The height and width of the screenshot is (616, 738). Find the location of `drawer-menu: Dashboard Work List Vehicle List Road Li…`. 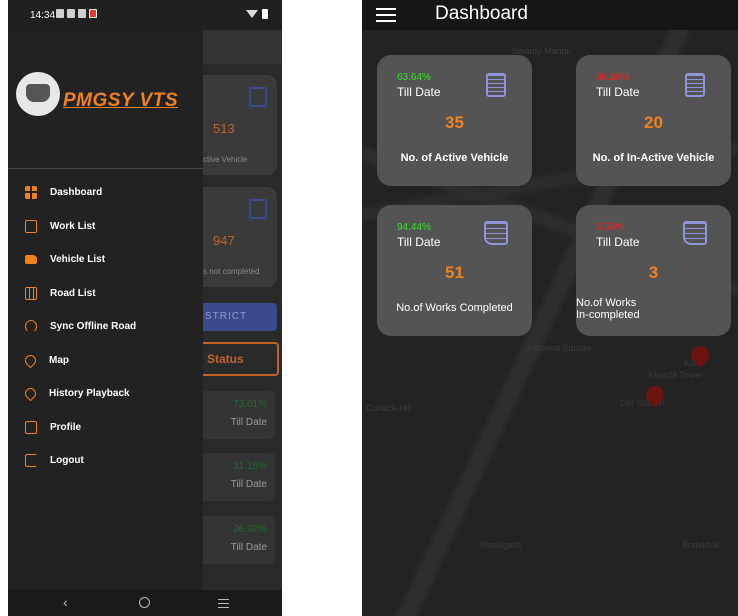

drawer-menu: Dashboard Work List Vehicle List Road Li… is located at coordinates (105, 327).